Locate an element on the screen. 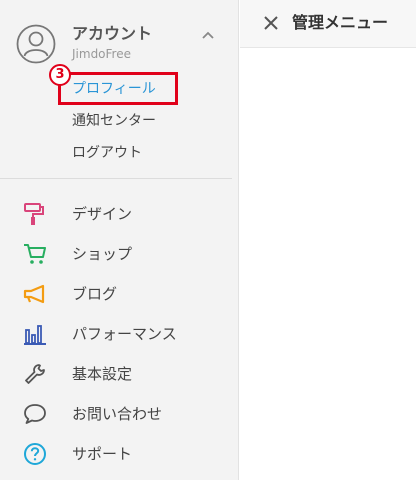 Image resolution: width=416 pixels, height=480 pixels. nav-label: ブログ is located at coordinates (95, 294).